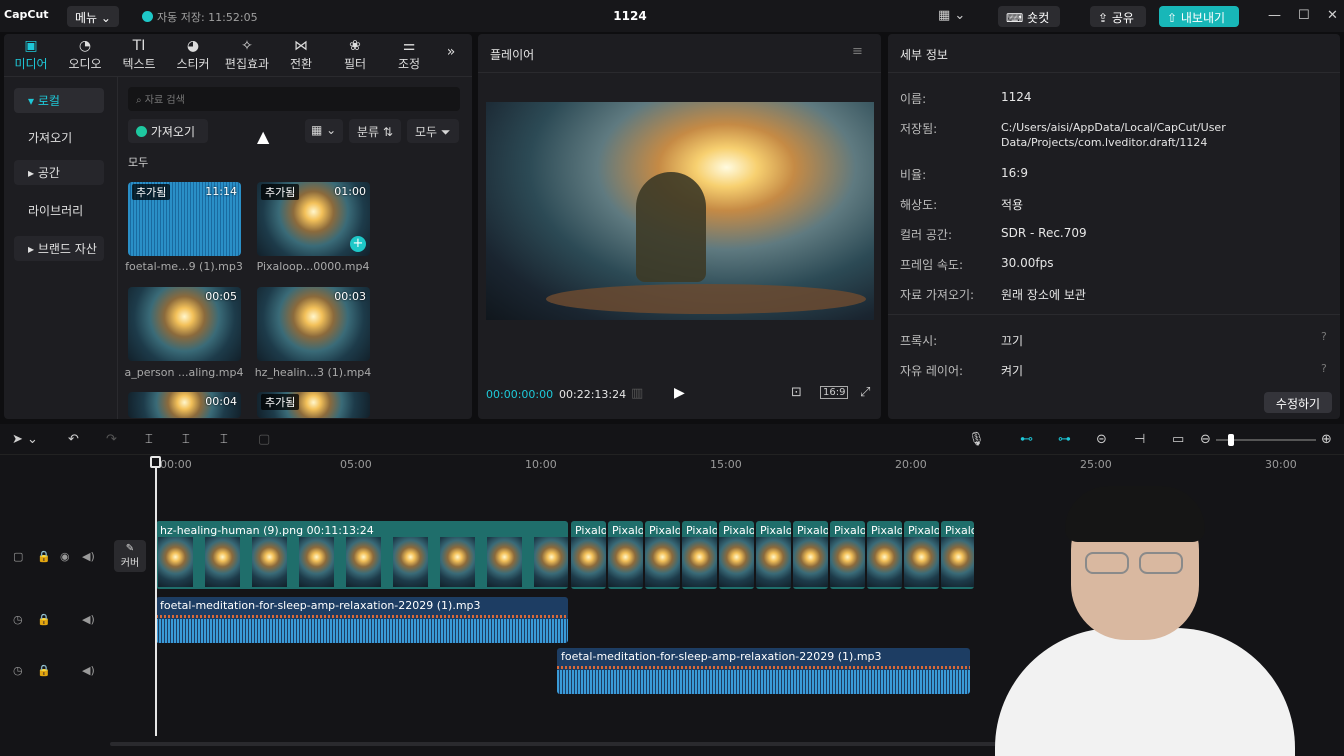 The height and width of the screenshot is (756, 1344). What do you see at coordinates (355, 54) in the screenshot?
I see `tab-filter: ❀ 필터` at bounding box center [355, 54].